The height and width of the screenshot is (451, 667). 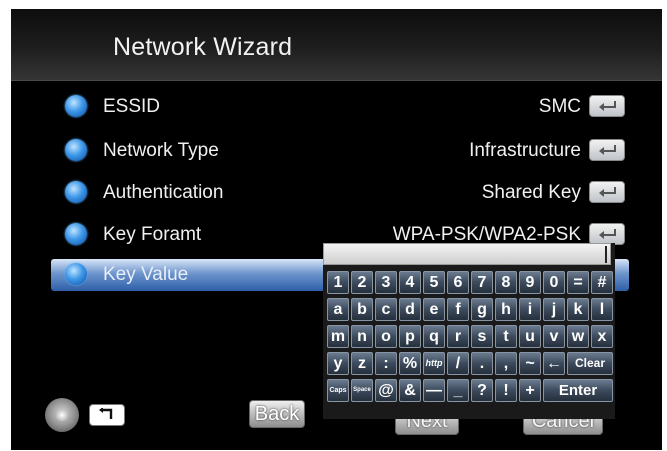 What do you see at coordinates (482, 282) in the screenshot?
I see `key: 7` at bounding box center [482, 282].